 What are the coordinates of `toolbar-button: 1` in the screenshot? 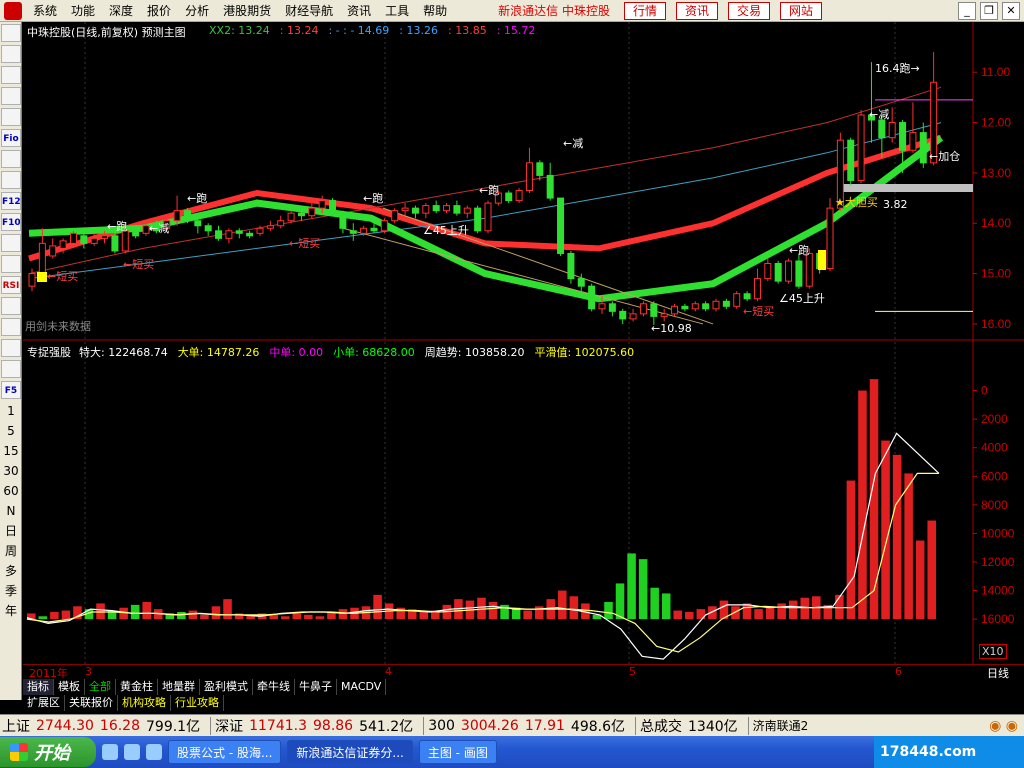 It's located at (11, 411).